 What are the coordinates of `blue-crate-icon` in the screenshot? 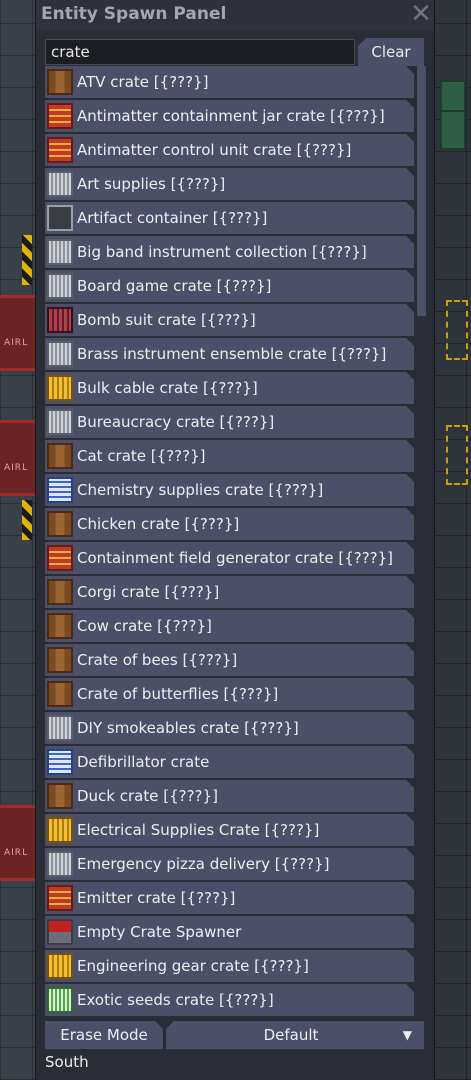 It's located at (60, 762).